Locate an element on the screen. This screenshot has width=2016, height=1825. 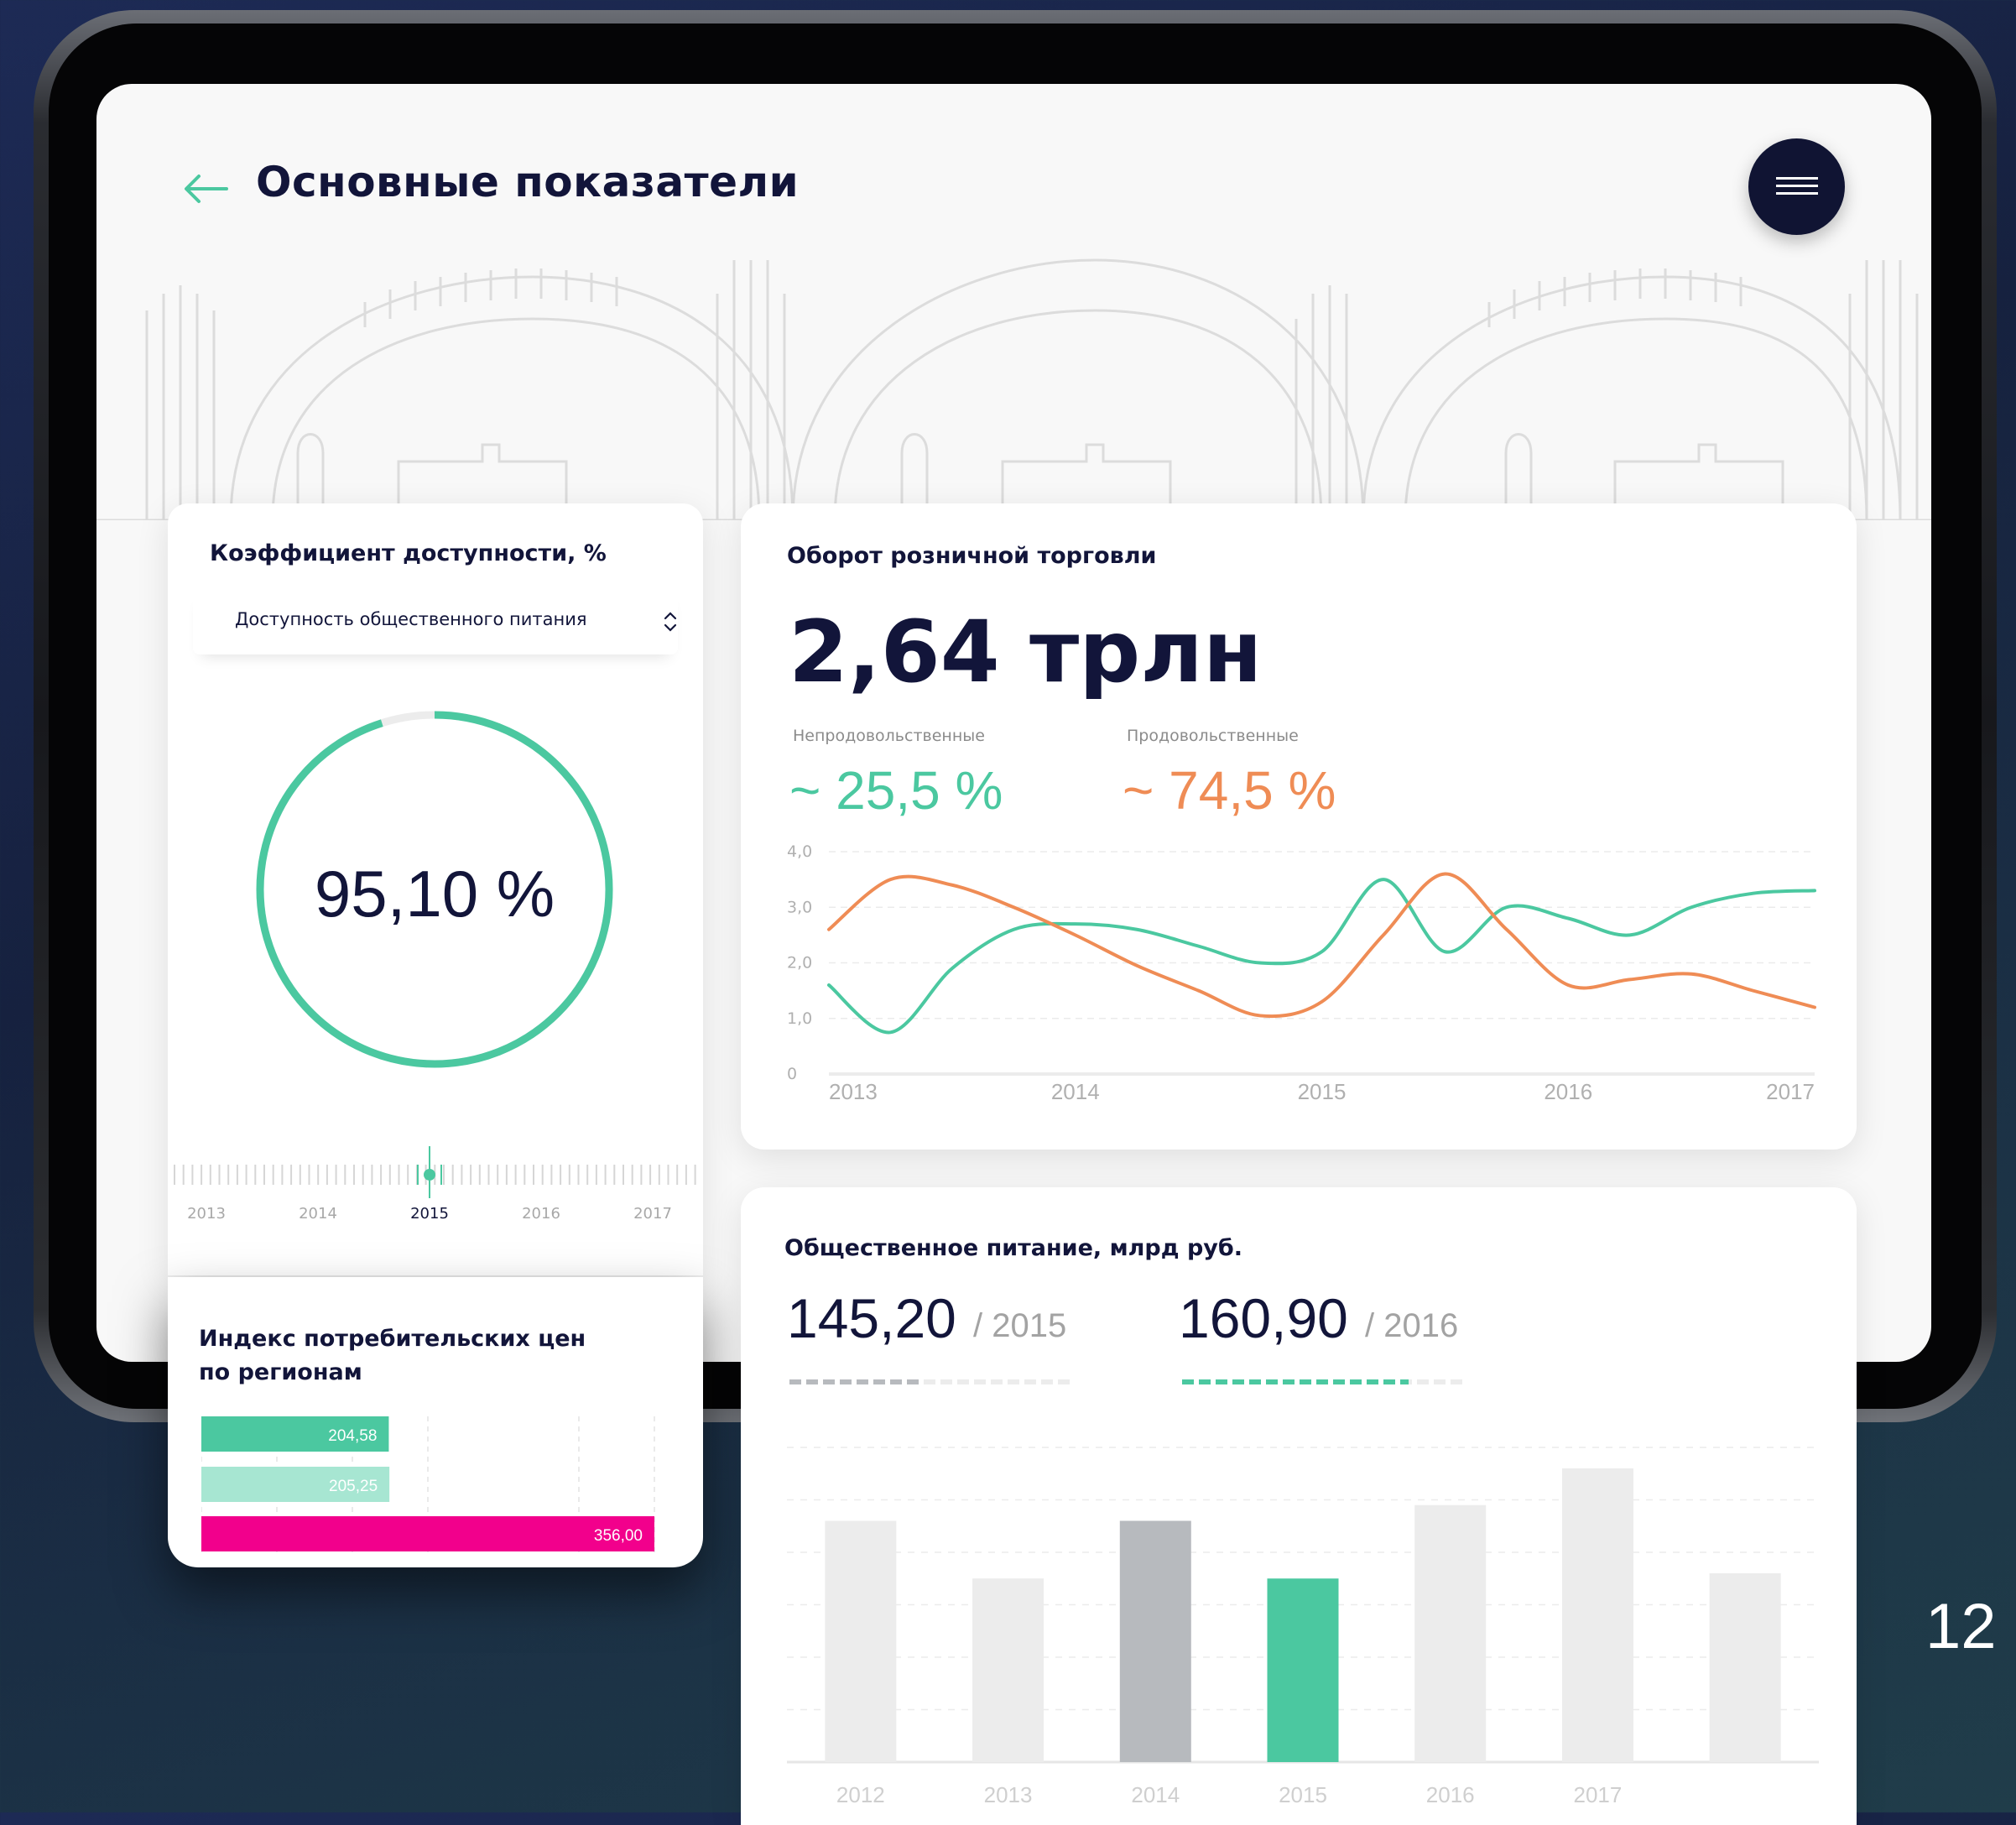
catering-bar-chart: 2012 2013 2014 2015 2016 2017 is located at coordinates (1303, 1627).